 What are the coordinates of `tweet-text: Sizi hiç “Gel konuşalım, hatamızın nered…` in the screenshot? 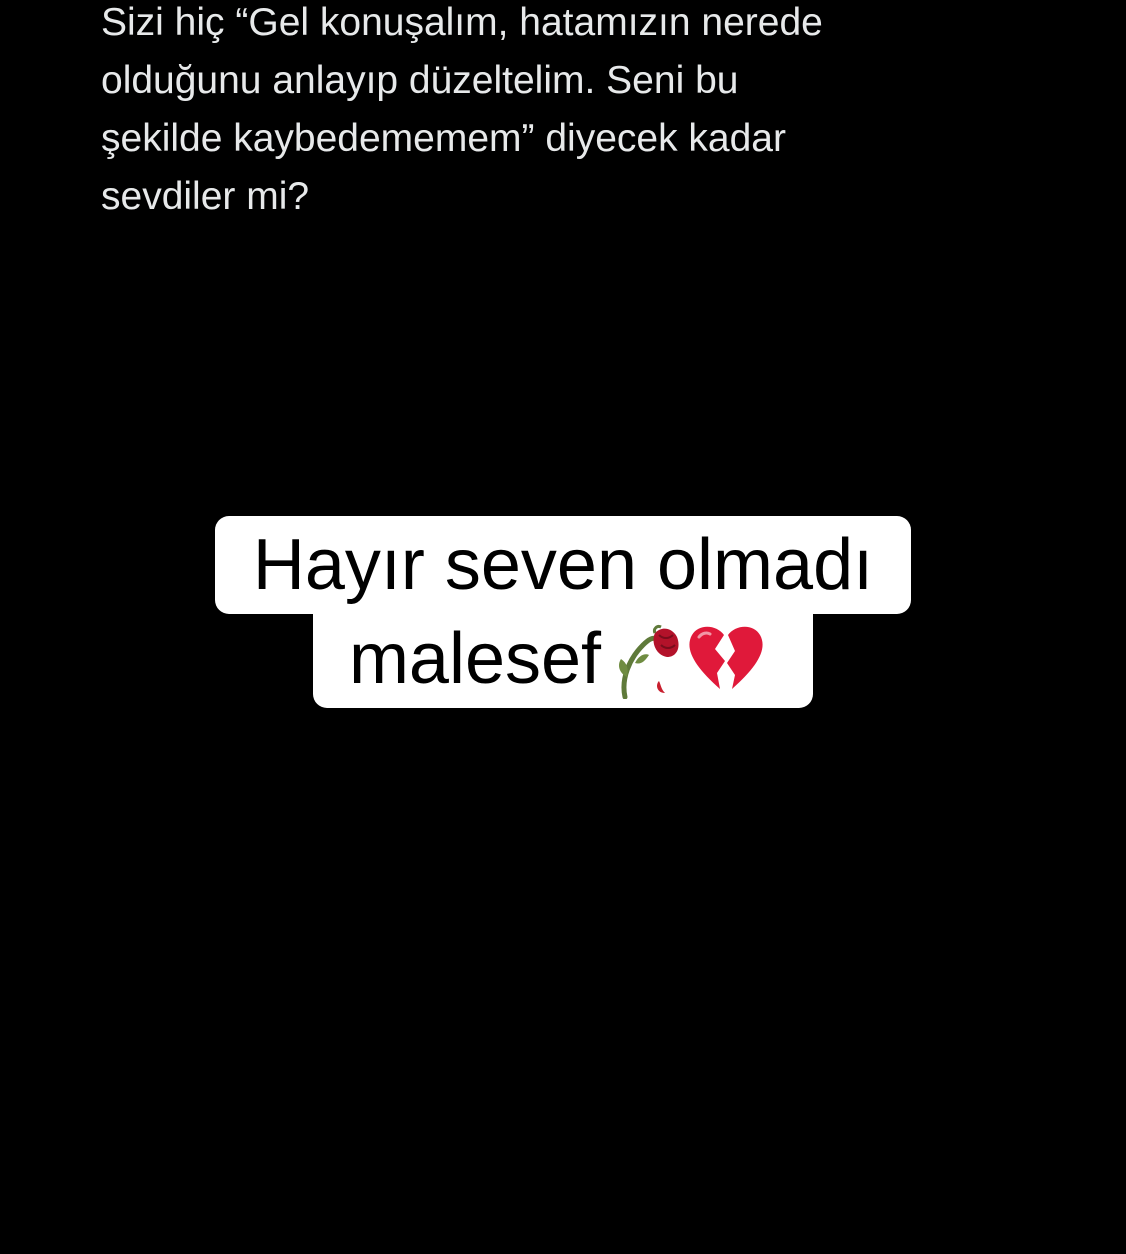 It's located at (551, 113).